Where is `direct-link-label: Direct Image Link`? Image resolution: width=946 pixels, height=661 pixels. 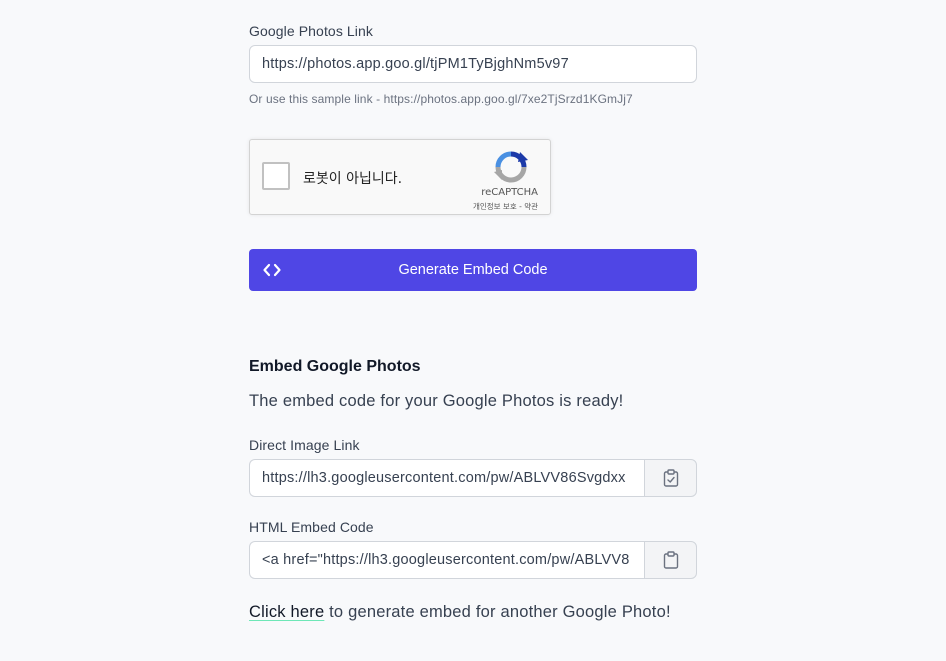 direct-link-label: Direct Image Link is located at coordinates (304, 445).